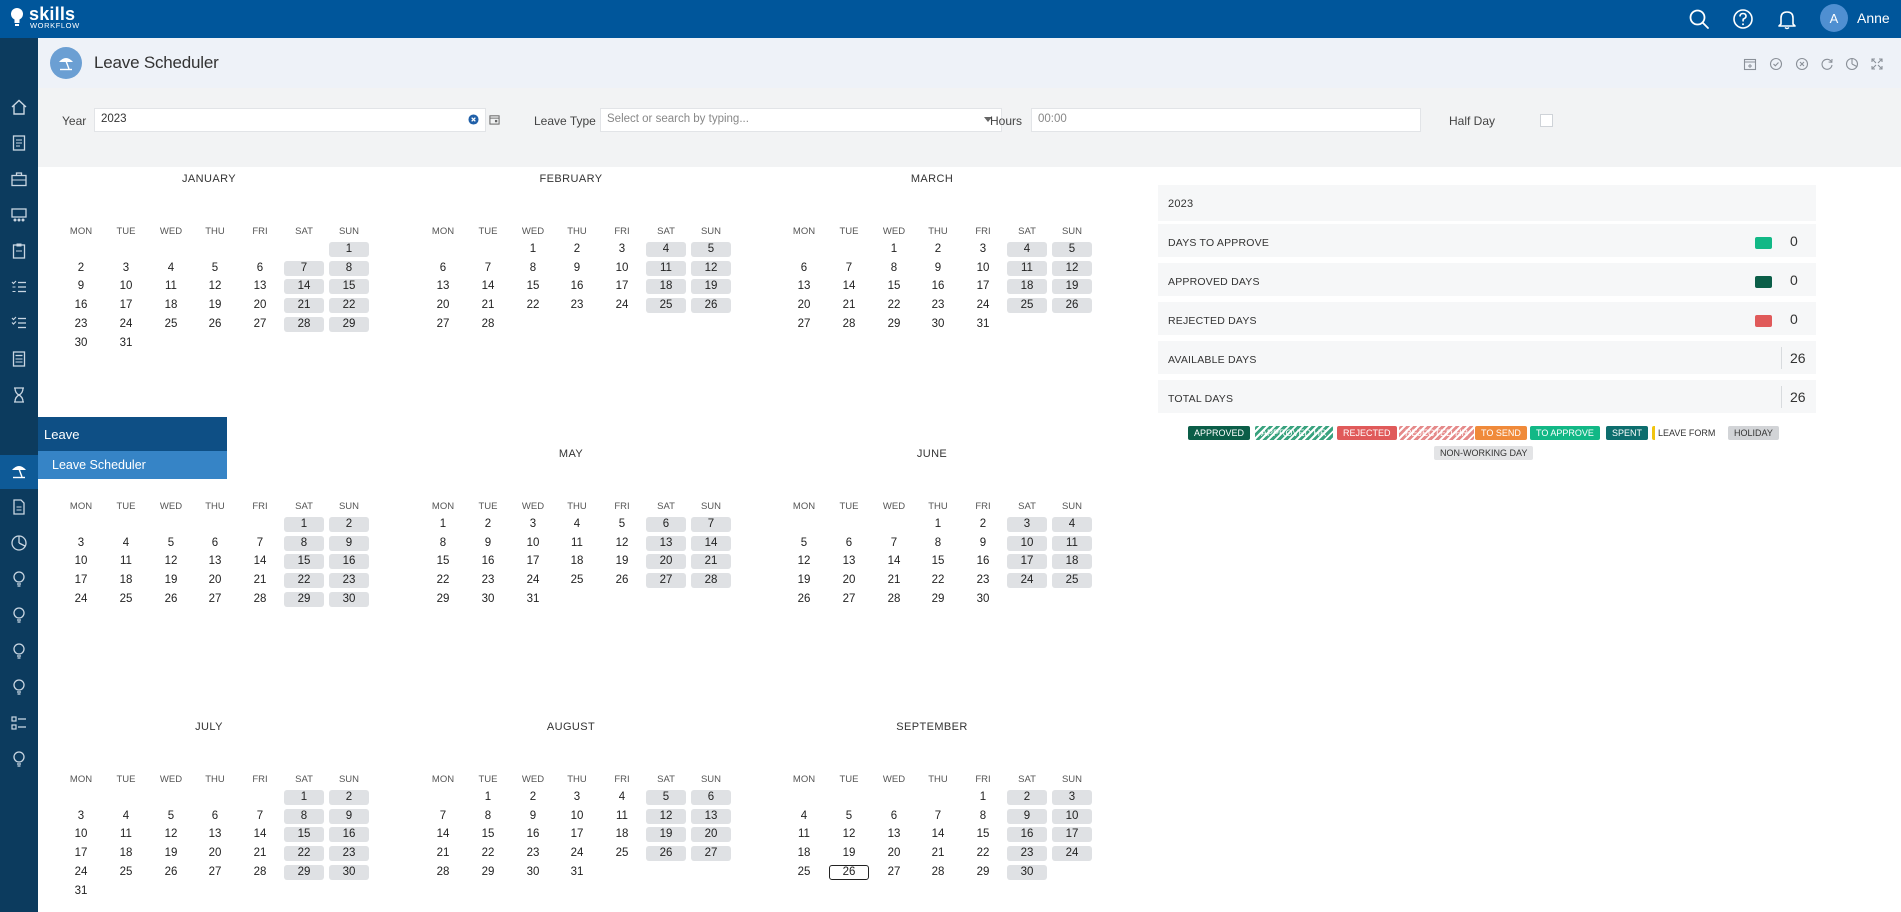 This screenshot has width=1901, height=912. I want to click on document-icon, so click(19, 143).